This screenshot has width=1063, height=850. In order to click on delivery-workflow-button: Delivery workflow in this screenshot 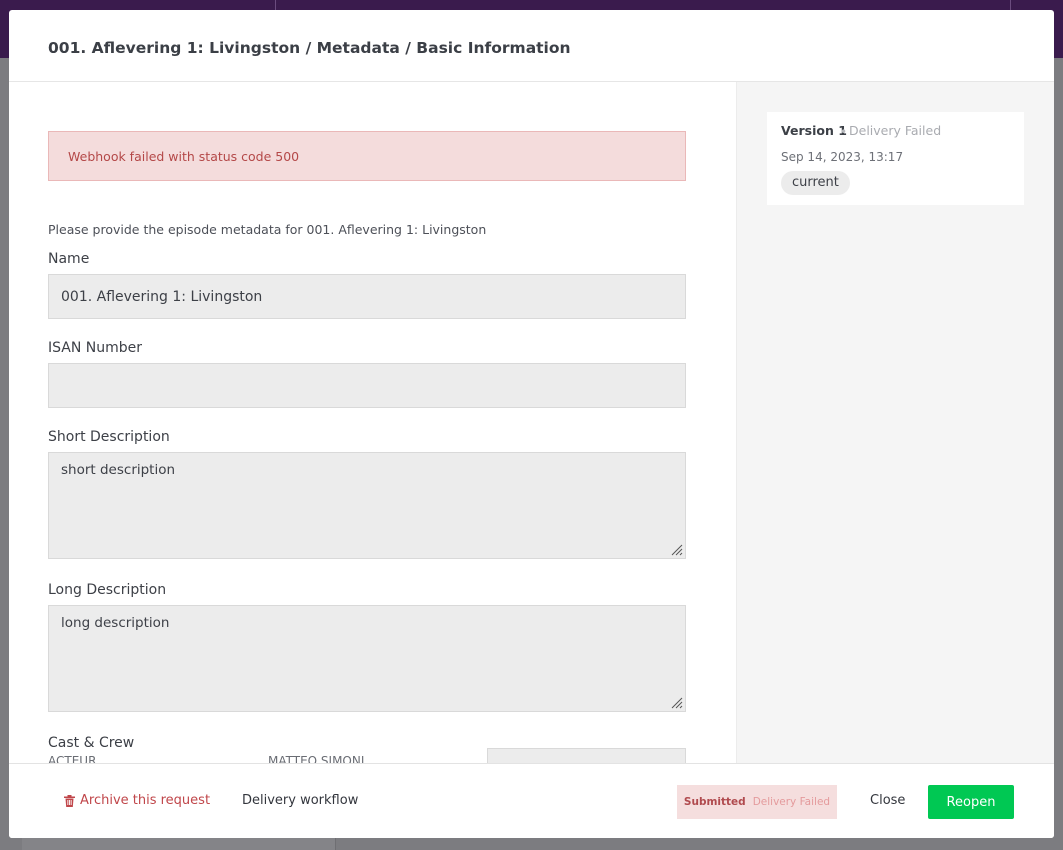, I will do `click(300, 800)`.